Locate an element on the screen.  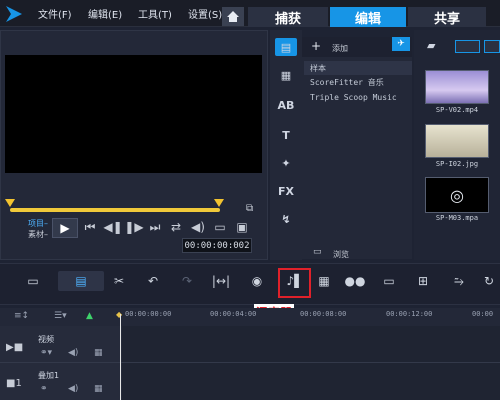
playhead-line is located at coordinates (120, 357).